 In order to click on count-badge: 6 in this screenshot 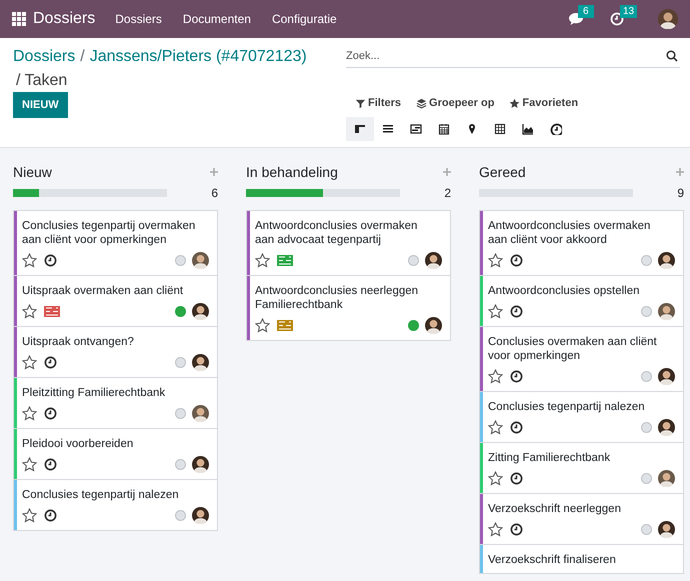, I will do `click(586, 11)`.